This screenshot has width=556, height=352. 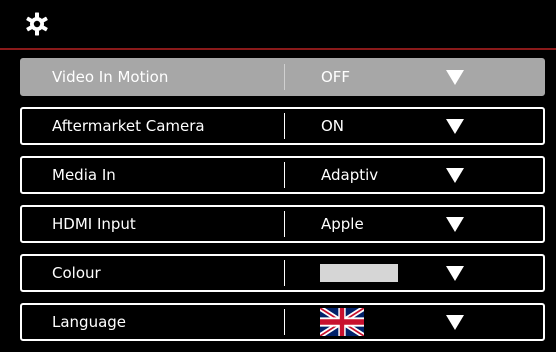 What do you see at coordinates (110, 77) in the screenshot?
I see `setting-label: Video In Motion` at bounding box center [110, 77].